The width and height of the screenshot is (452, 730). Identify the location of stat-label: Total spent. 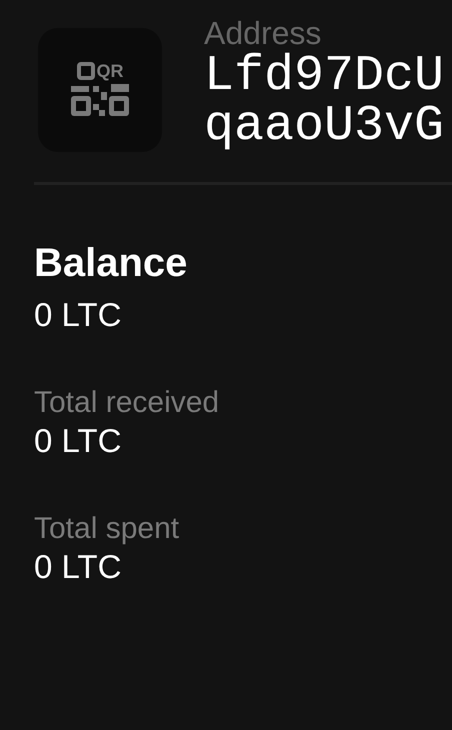
(107, 529).